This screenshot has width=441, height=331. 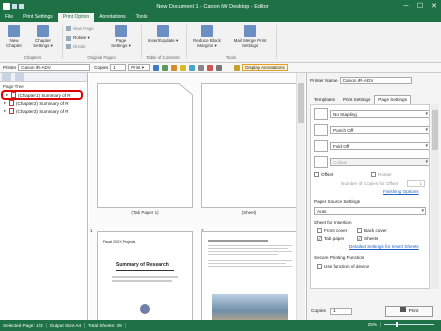 I want to click on page-header-text: Fiscal 20XX Projects, so click(x=119, y=242).